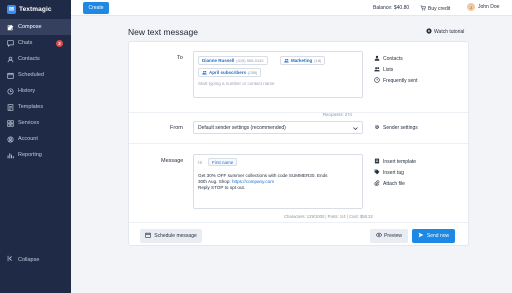 The image size is (512, 293). Describe the element at coordinates (377, 162) in the screenshot. I see `template-icon` at that location.